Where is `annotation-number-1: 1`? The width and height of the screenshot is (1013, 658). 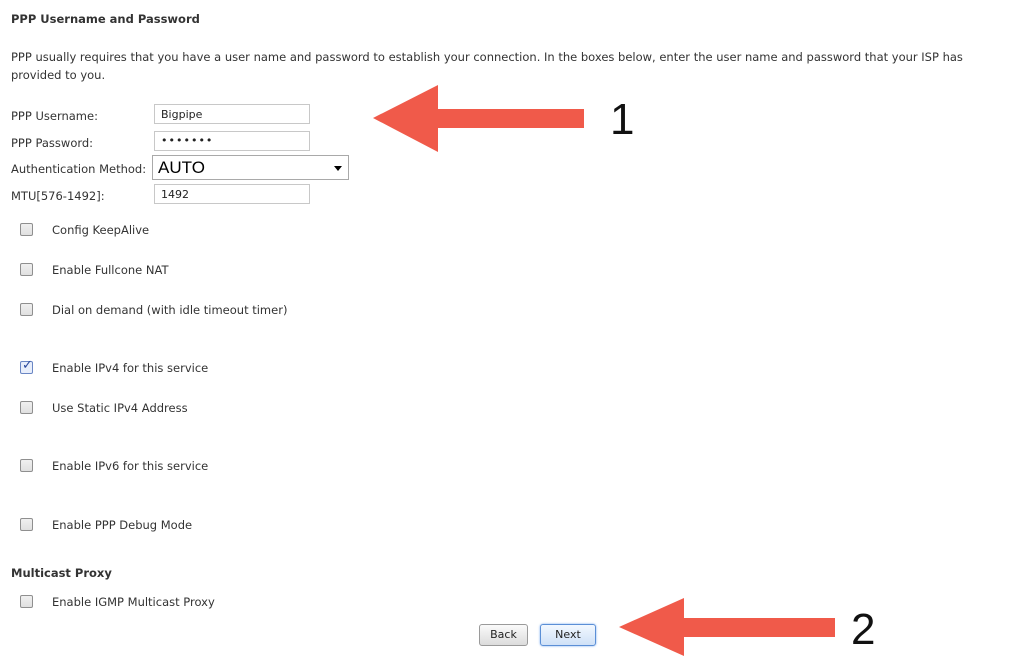
annotation-number-1: 1 is located at coordinates (622, 119).